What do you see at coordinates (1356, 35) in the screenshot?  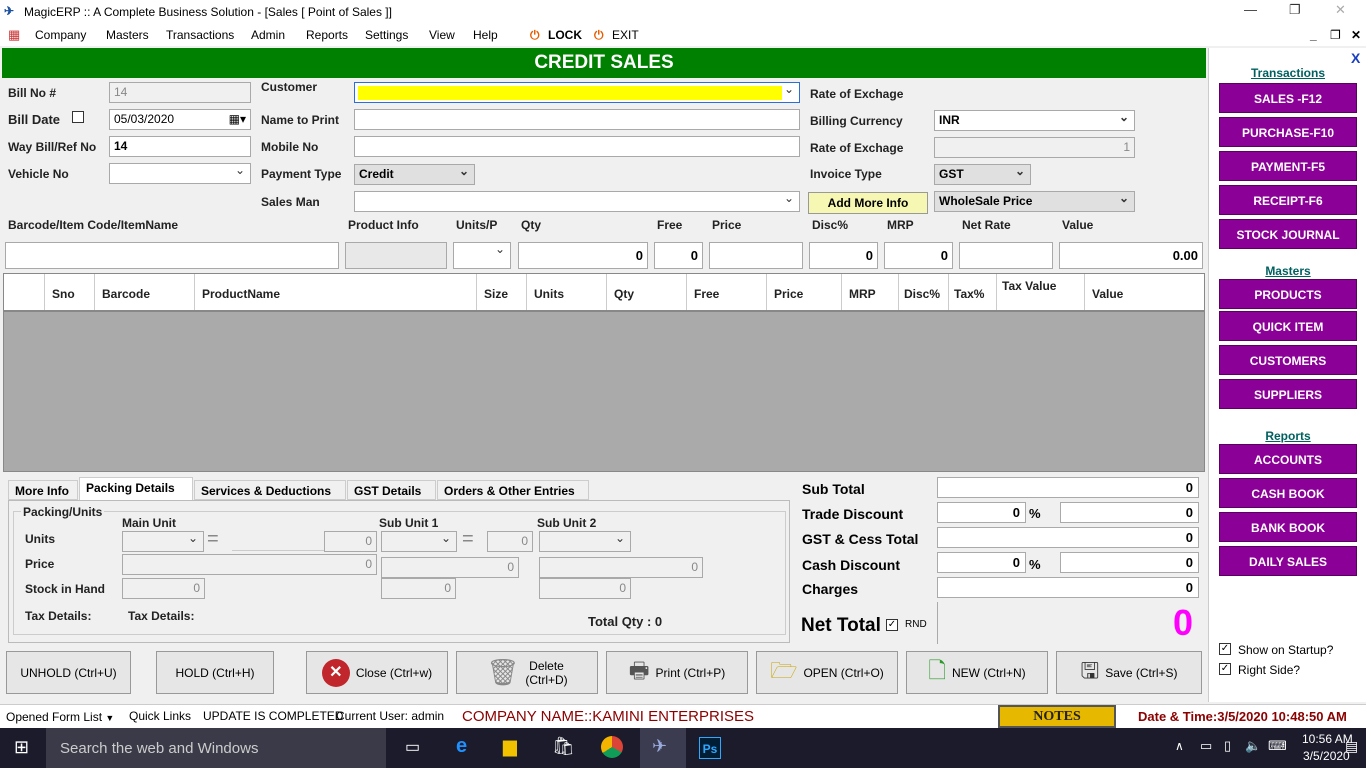 I see `mdi-close-icon: ✕` at bounding box center [1356, 35].